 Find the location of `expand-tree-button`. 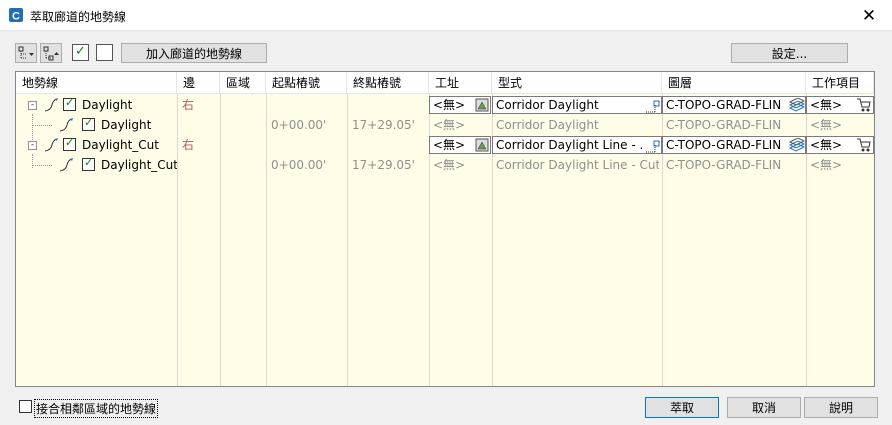

expand-tree-button is located at coordinates (26, 53).